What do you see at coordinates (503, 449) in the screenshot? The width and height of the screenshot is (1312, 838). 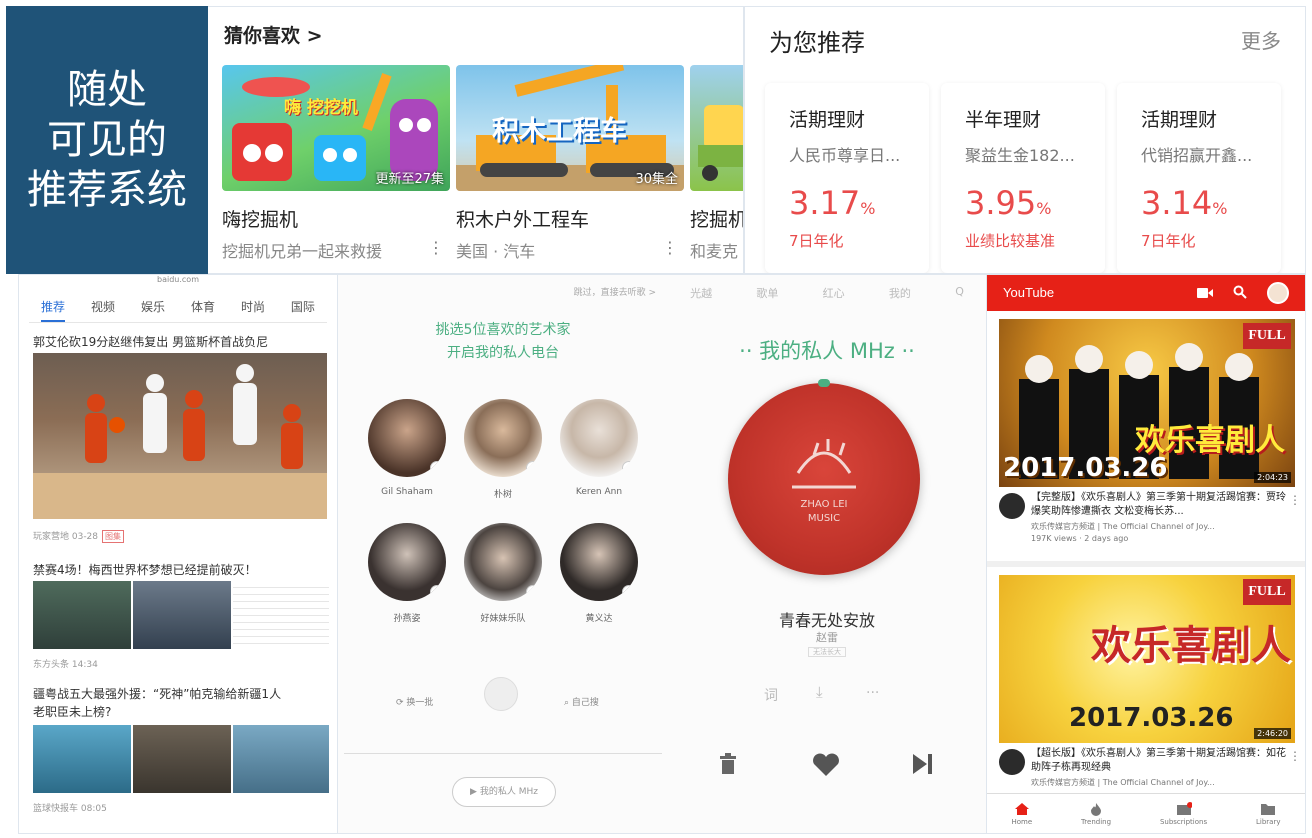 I see `artist-option: ✓ 朴树` at bounding box center [503, 449].